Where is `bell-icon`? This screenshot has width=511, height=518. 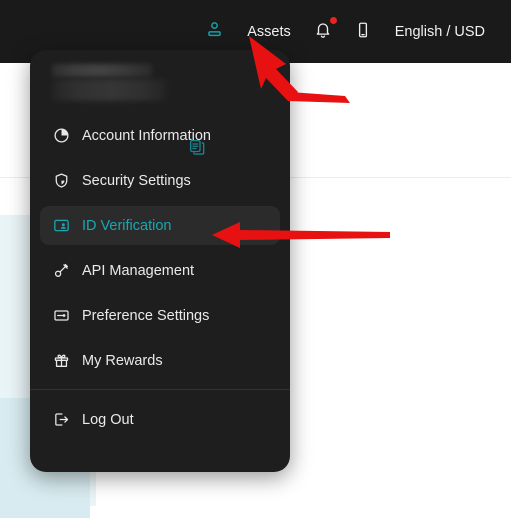 bell-icon is located at coordinates (323, 32).